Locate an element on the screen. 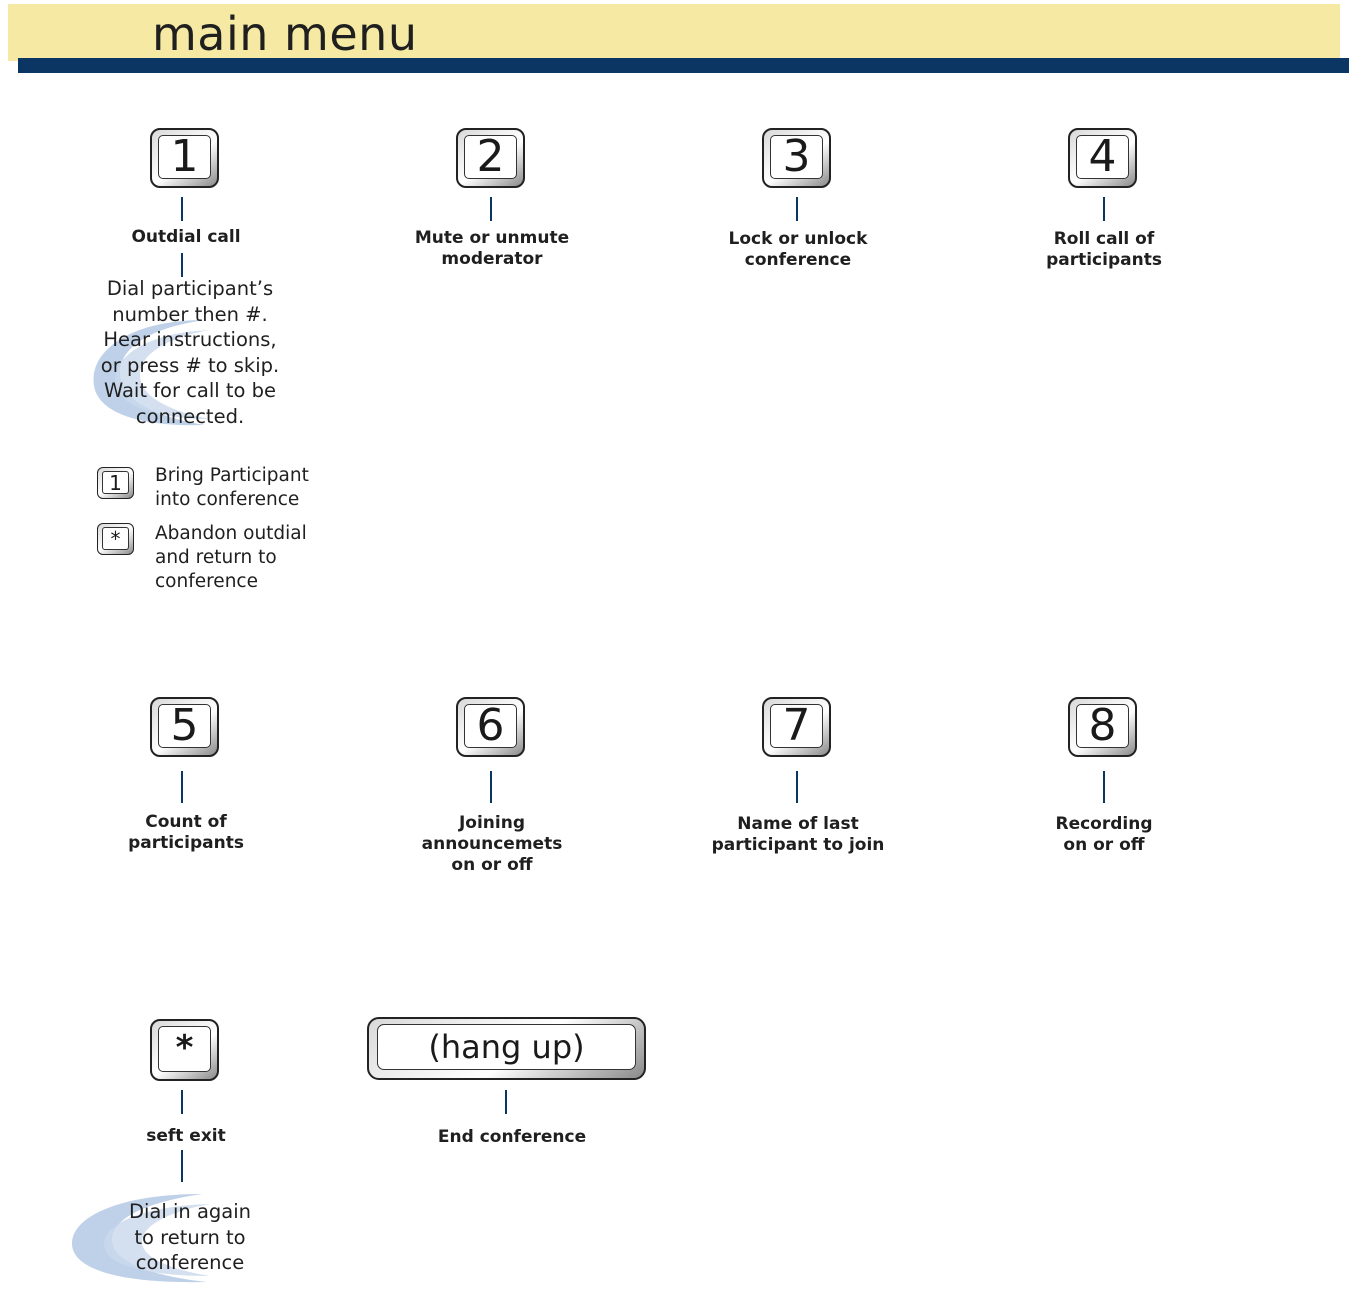 The width and height of the screenshot is (1357, 1289). key-8-description: Recording on or off is located at coordinates (1104, 834).